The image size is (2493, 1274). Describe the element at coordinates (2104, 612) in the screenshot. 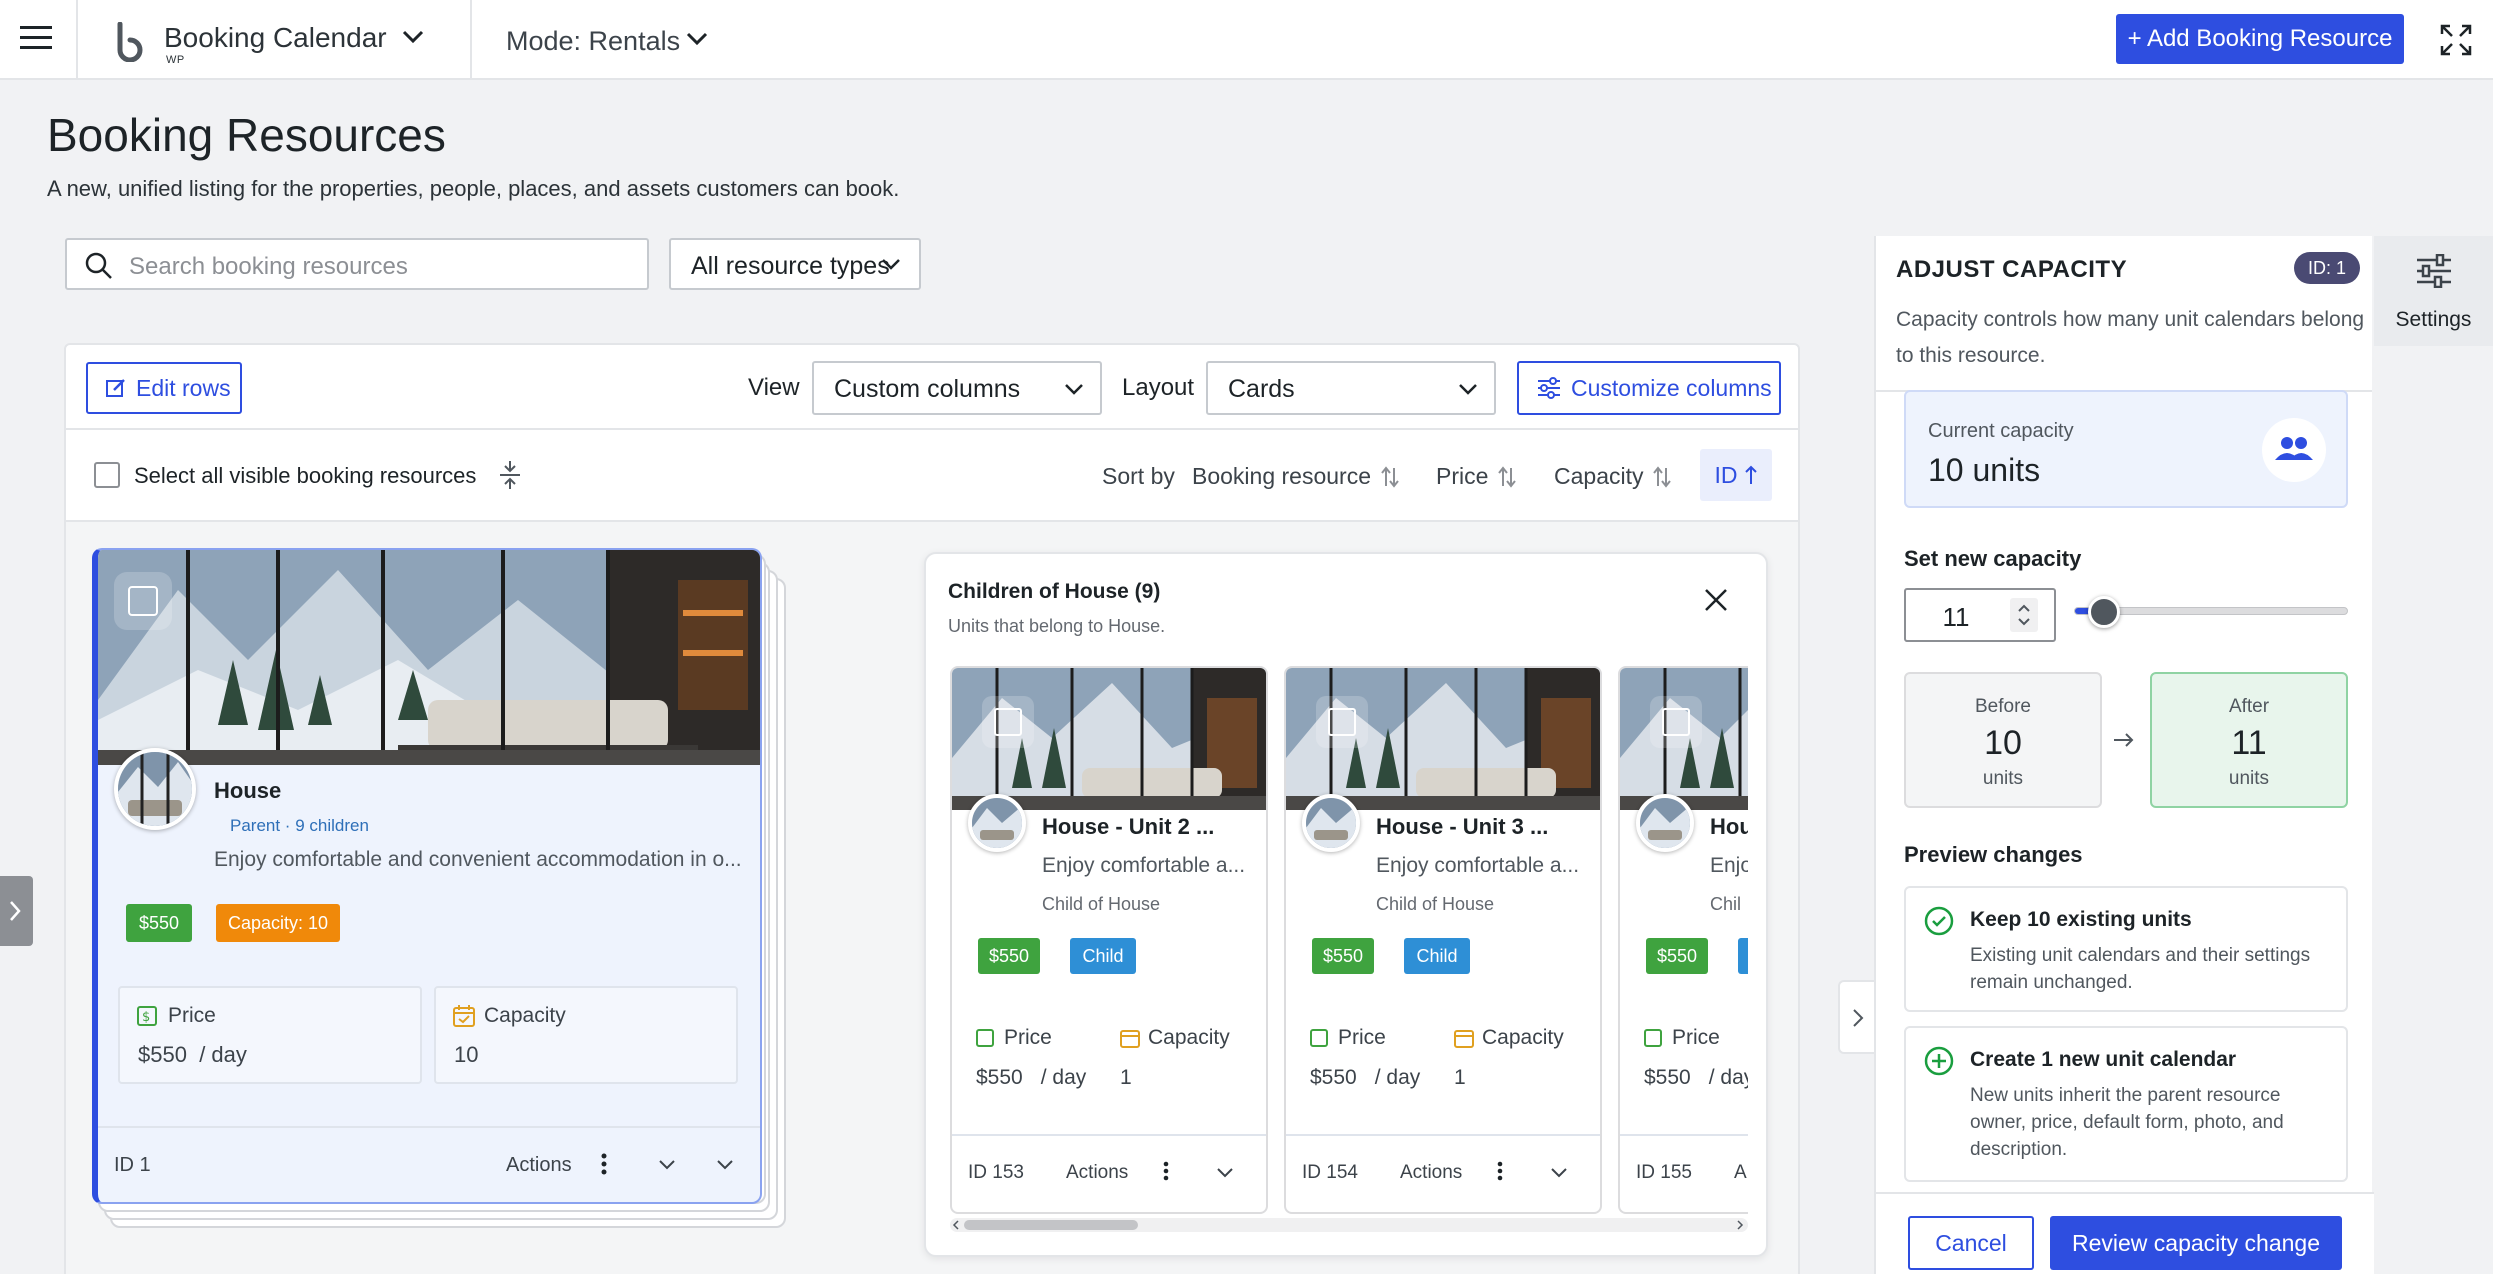

I see `capacity-slider-thumb` at that location.